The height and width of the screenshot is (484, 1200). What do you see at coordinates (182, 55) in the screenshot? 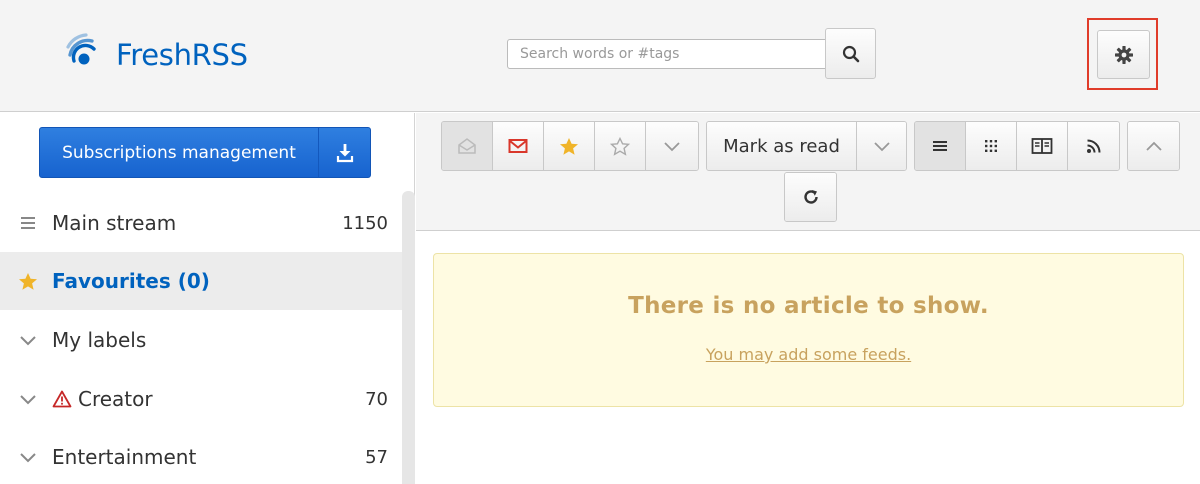
I see `app-name: FreshRSS` at bounding box center [182, 55].